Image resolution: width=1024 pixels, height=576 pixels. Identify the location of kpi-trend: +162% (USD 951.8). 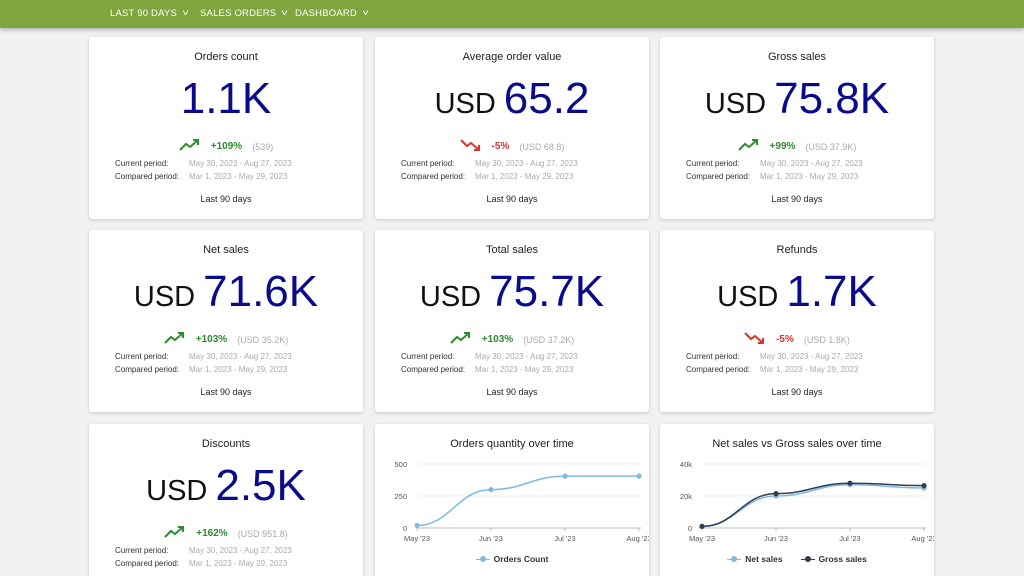
(226, 533).